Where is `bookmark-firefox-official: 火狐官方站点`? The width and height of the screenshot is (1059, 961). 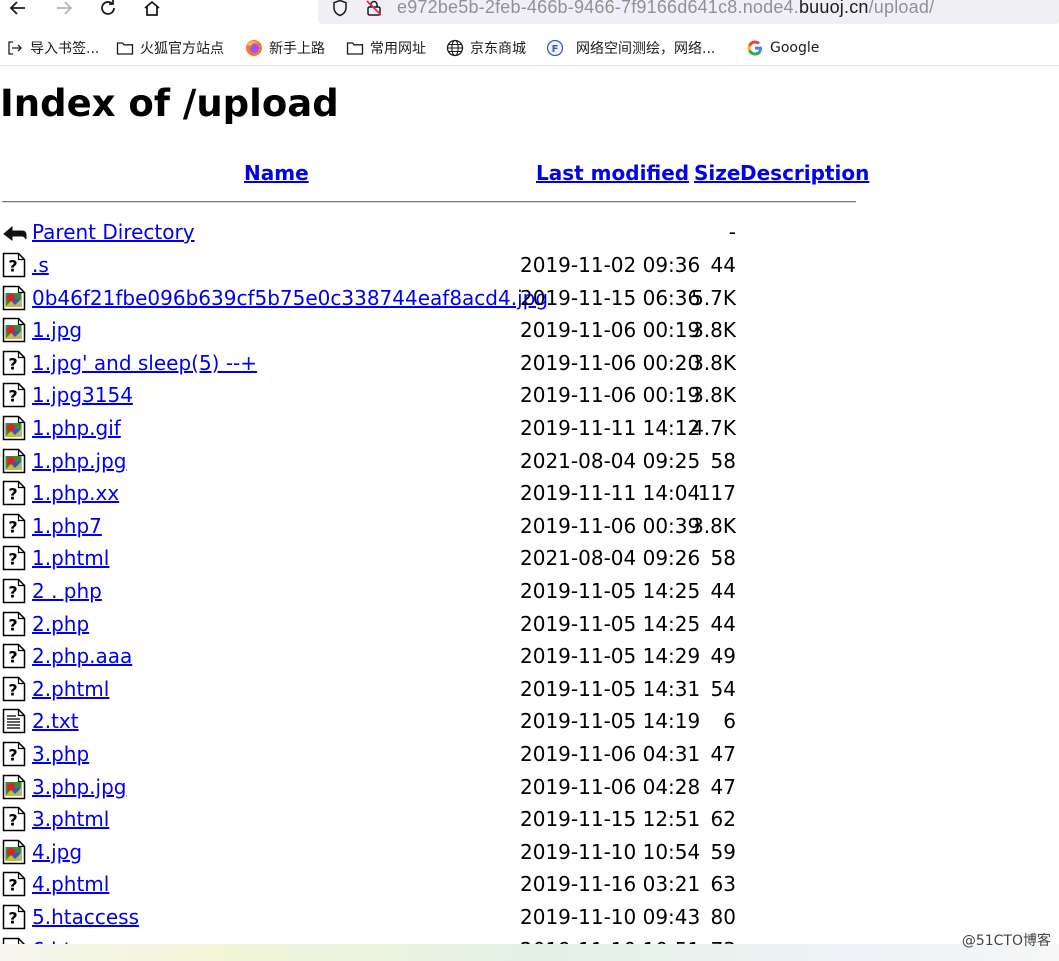 bookmark-firefox-official: 火狐官方站点 is located at coordinates (170, 48).